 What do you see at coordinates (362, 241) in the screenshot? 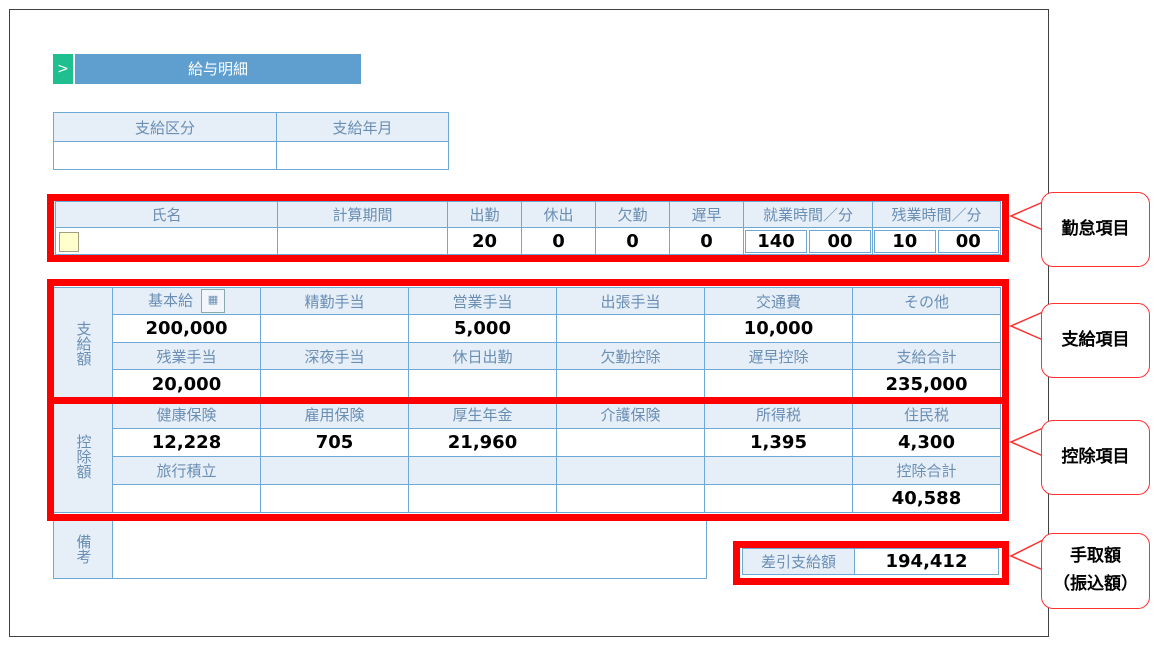
I see `period-field` at bounding box center [362, 241].